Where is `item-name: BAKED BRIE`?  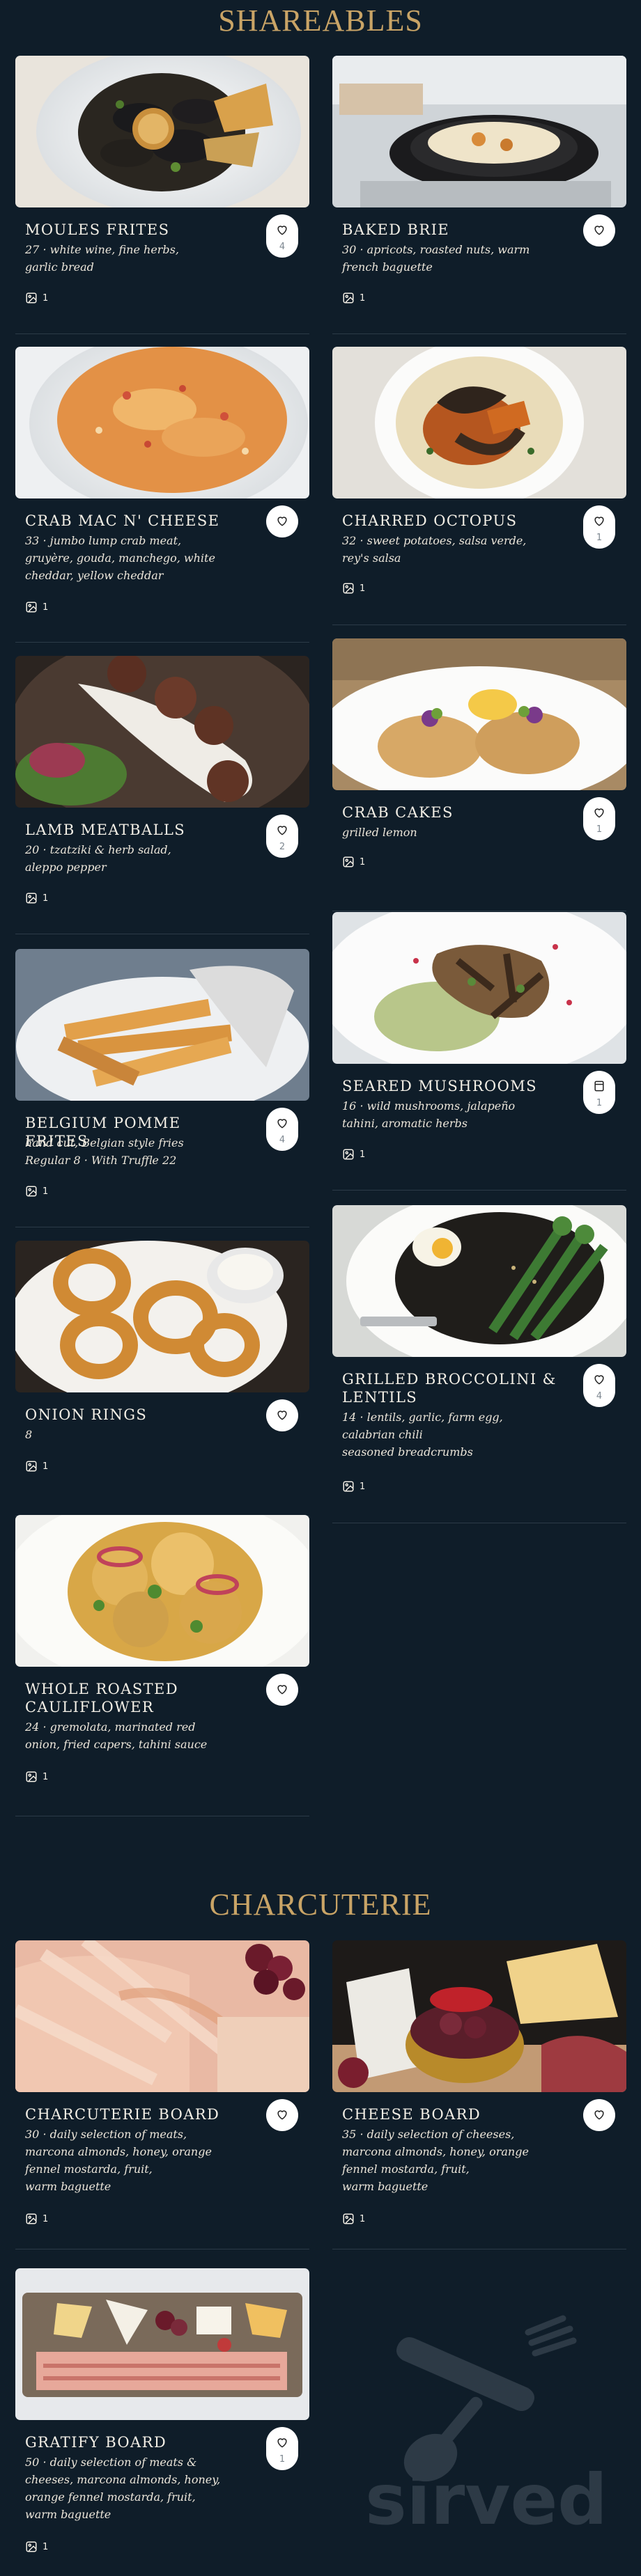
item-name: BAKED BRIE is located at coordinates (396, 229).